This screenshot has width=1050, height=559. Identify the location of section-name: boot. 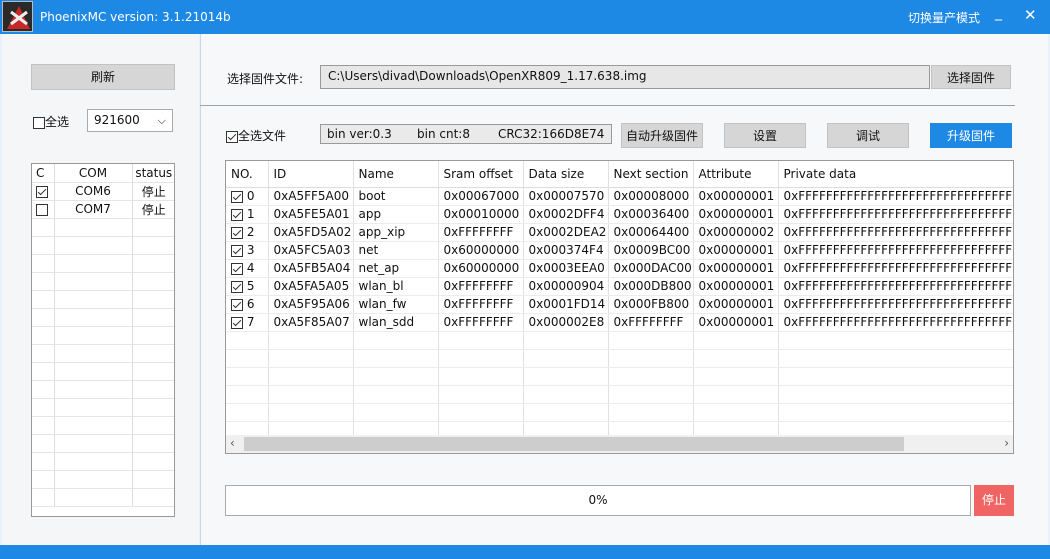
(396, 196).